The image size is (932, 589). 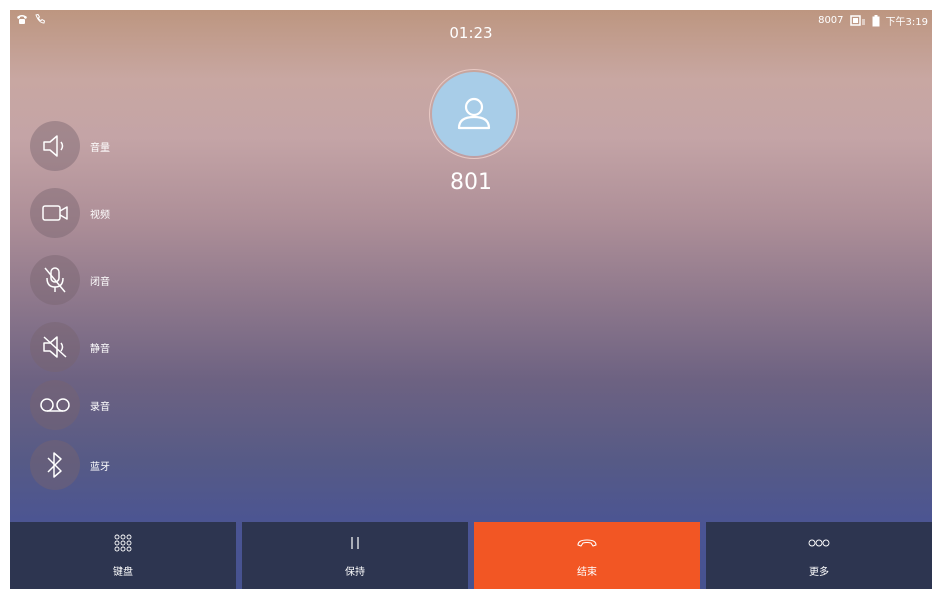 What do you see at coordinates (123, 543) in the screenshot?
I see `keypad-icon` at bounding box center [123, 543].